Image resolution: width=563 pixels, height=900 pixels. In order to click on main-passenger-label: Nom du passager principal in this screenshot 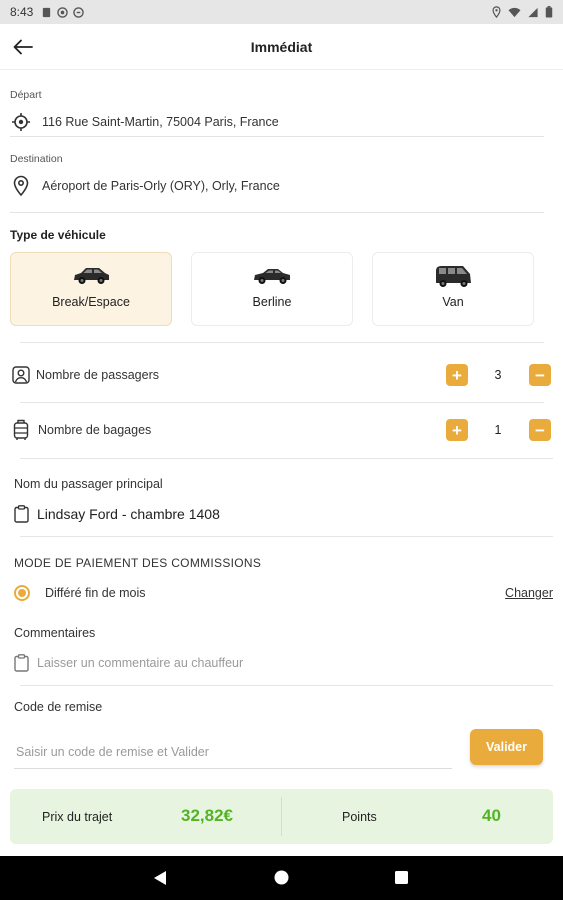, I will do `click(88, 484)`.